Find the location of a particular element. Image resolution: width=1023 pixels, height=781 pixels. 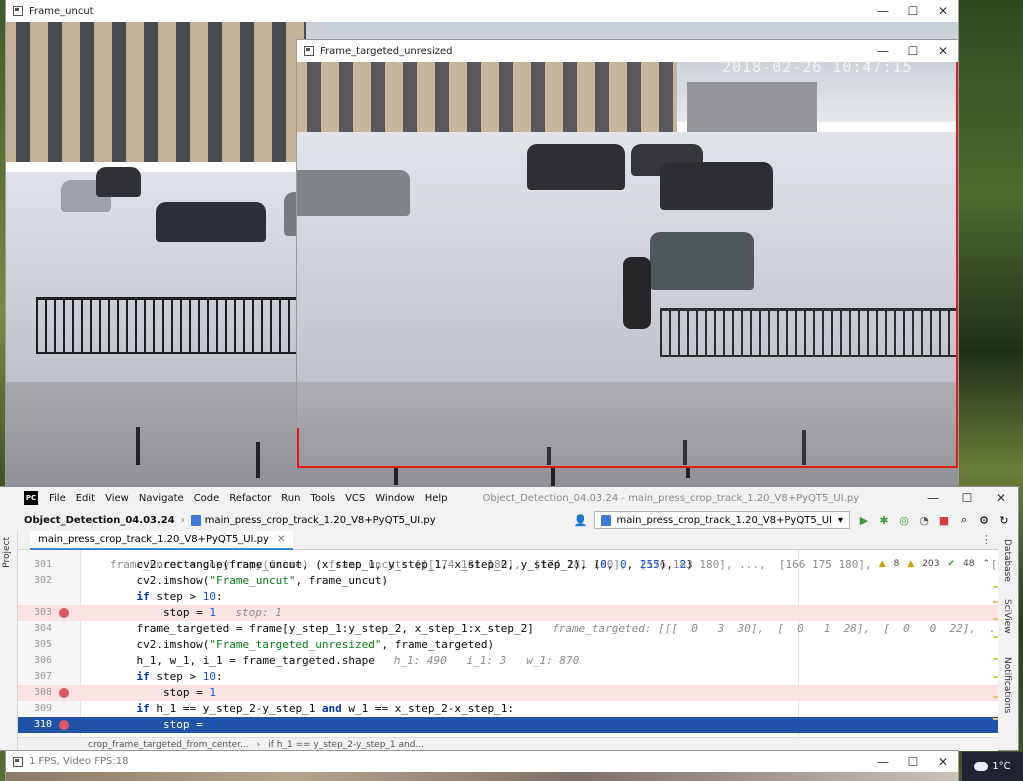

close-icon: ✕ is located at coordinates (281, 539).